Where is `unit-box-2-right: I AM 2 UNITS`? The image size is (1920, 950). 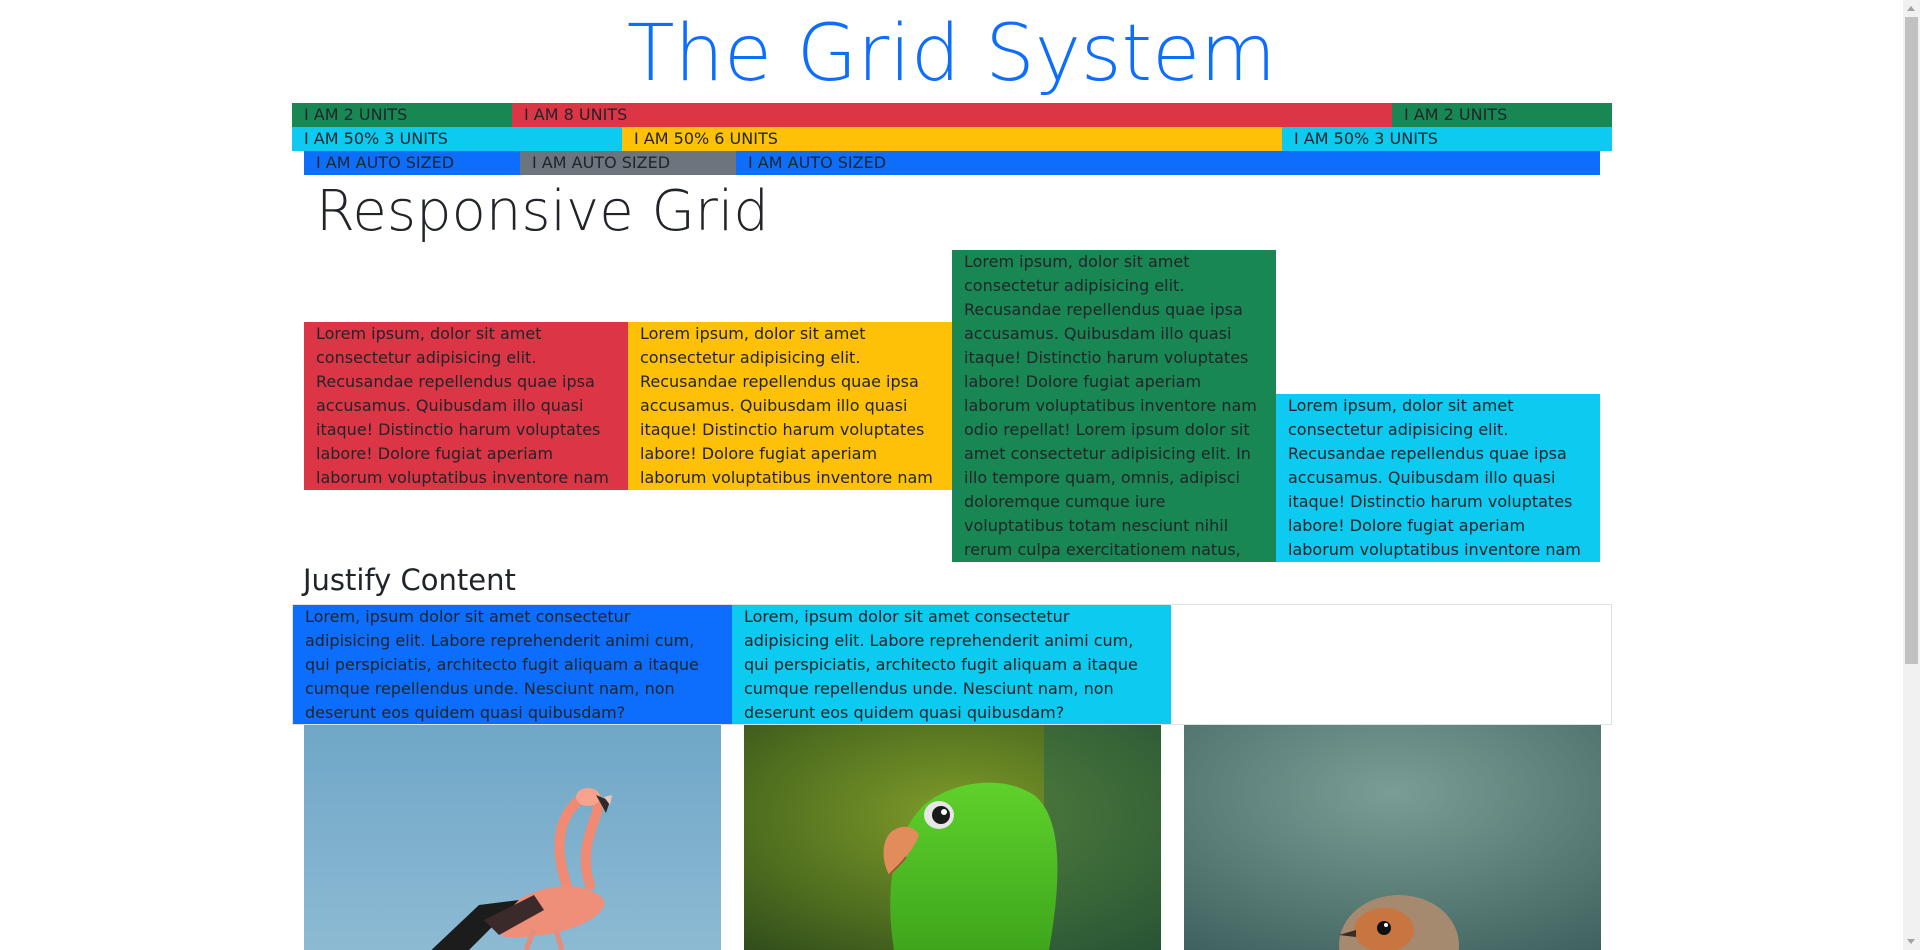
unit-box-2-right: I AM 2 UNITS is located at coordinates (1502, 115).